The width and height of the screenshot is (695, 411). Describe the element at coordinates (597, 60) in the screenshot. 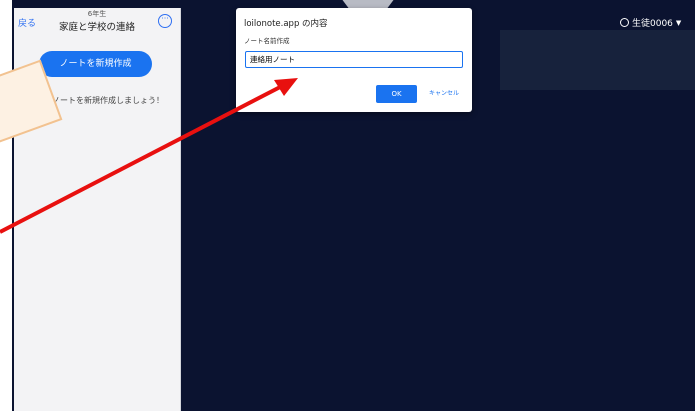

I see `background-panel` at that location.